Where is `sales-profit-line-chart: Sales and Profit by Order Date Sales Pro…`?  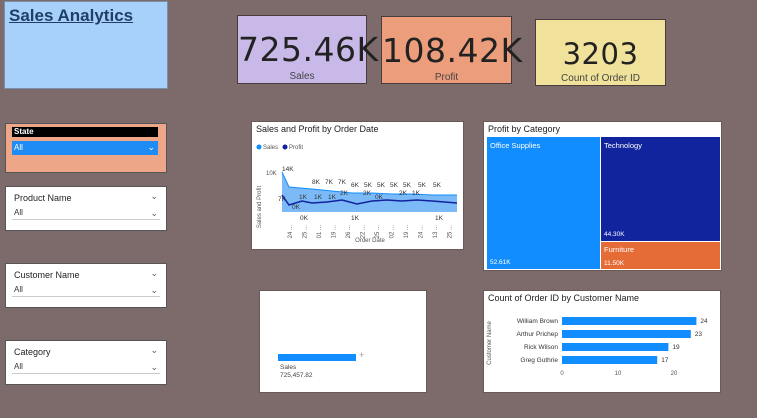 sales-profit-line-chart: Sales and Profit by Order Date Sales Pro… is located at coordinates (357, 185).